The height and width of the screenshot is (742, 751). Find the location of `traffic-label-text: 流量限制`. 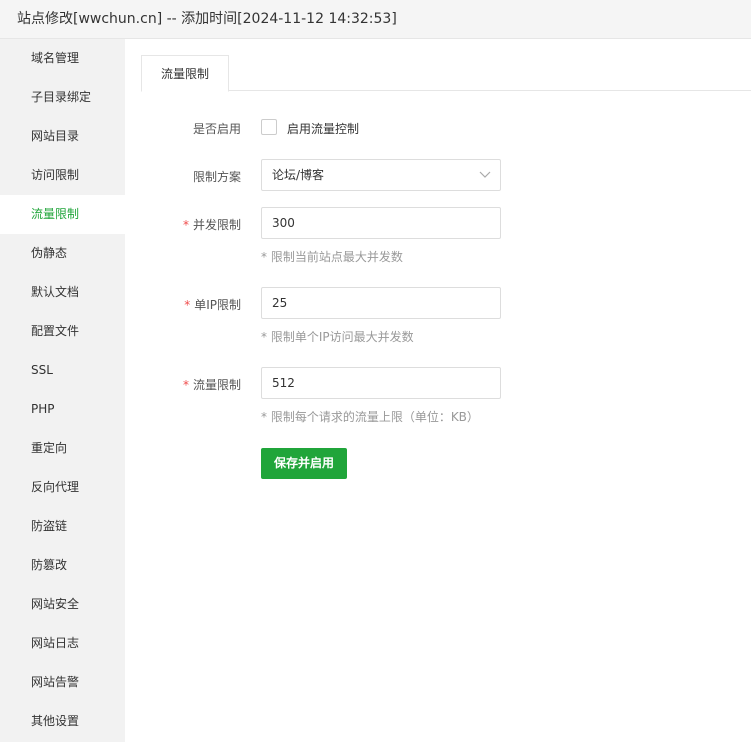

traffic-label-text: 流量限制 is located at coordinates (216, 385).